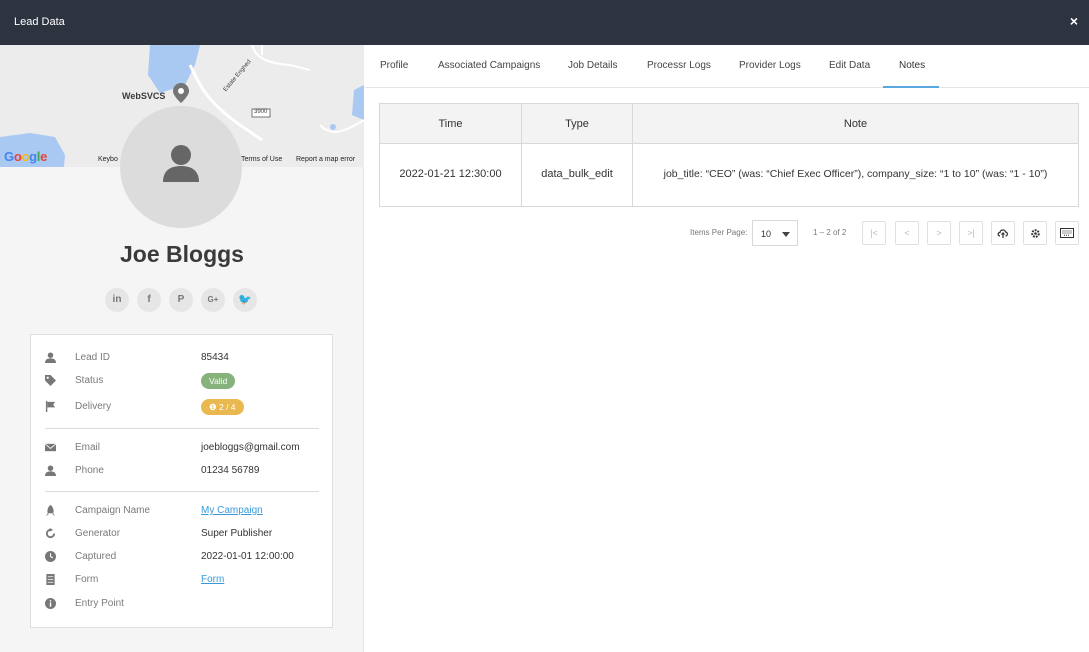  I want to click on detail-row-captured: Captured 2022-01-01 12:00:00, so click(185, 557).